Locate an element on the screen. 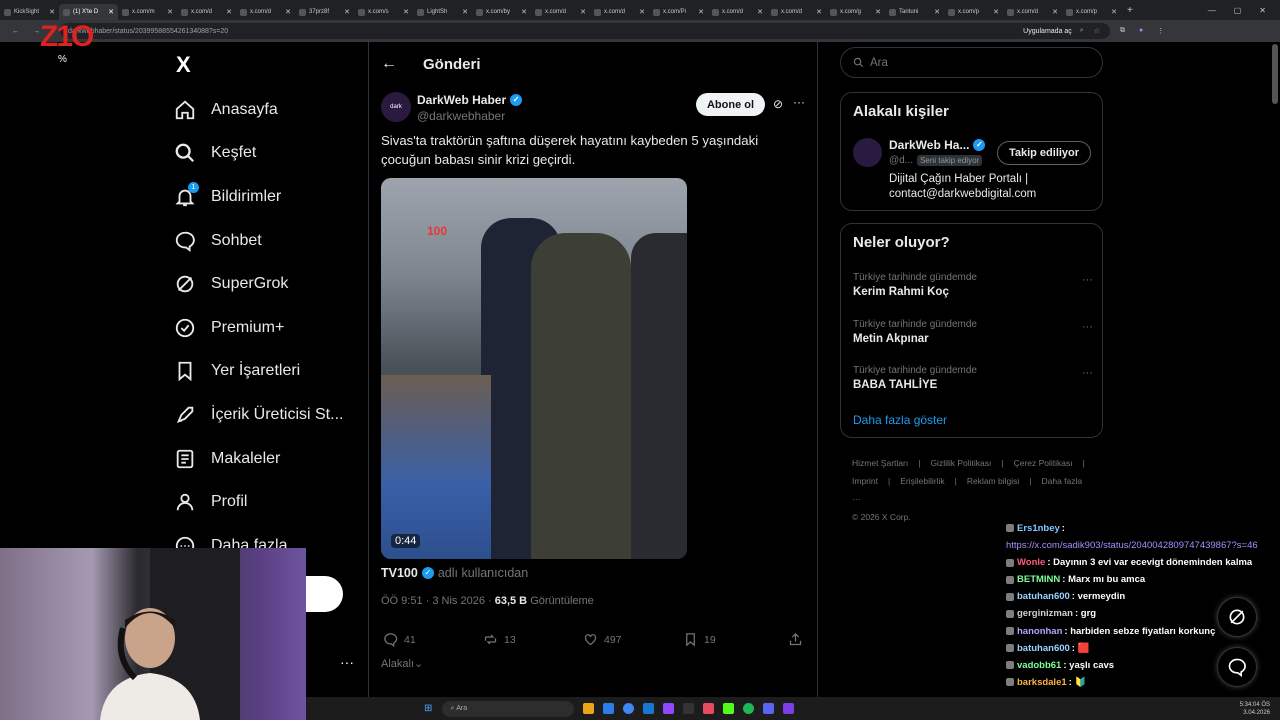  minimize-icon: — is located at coordinates (1212, 10).